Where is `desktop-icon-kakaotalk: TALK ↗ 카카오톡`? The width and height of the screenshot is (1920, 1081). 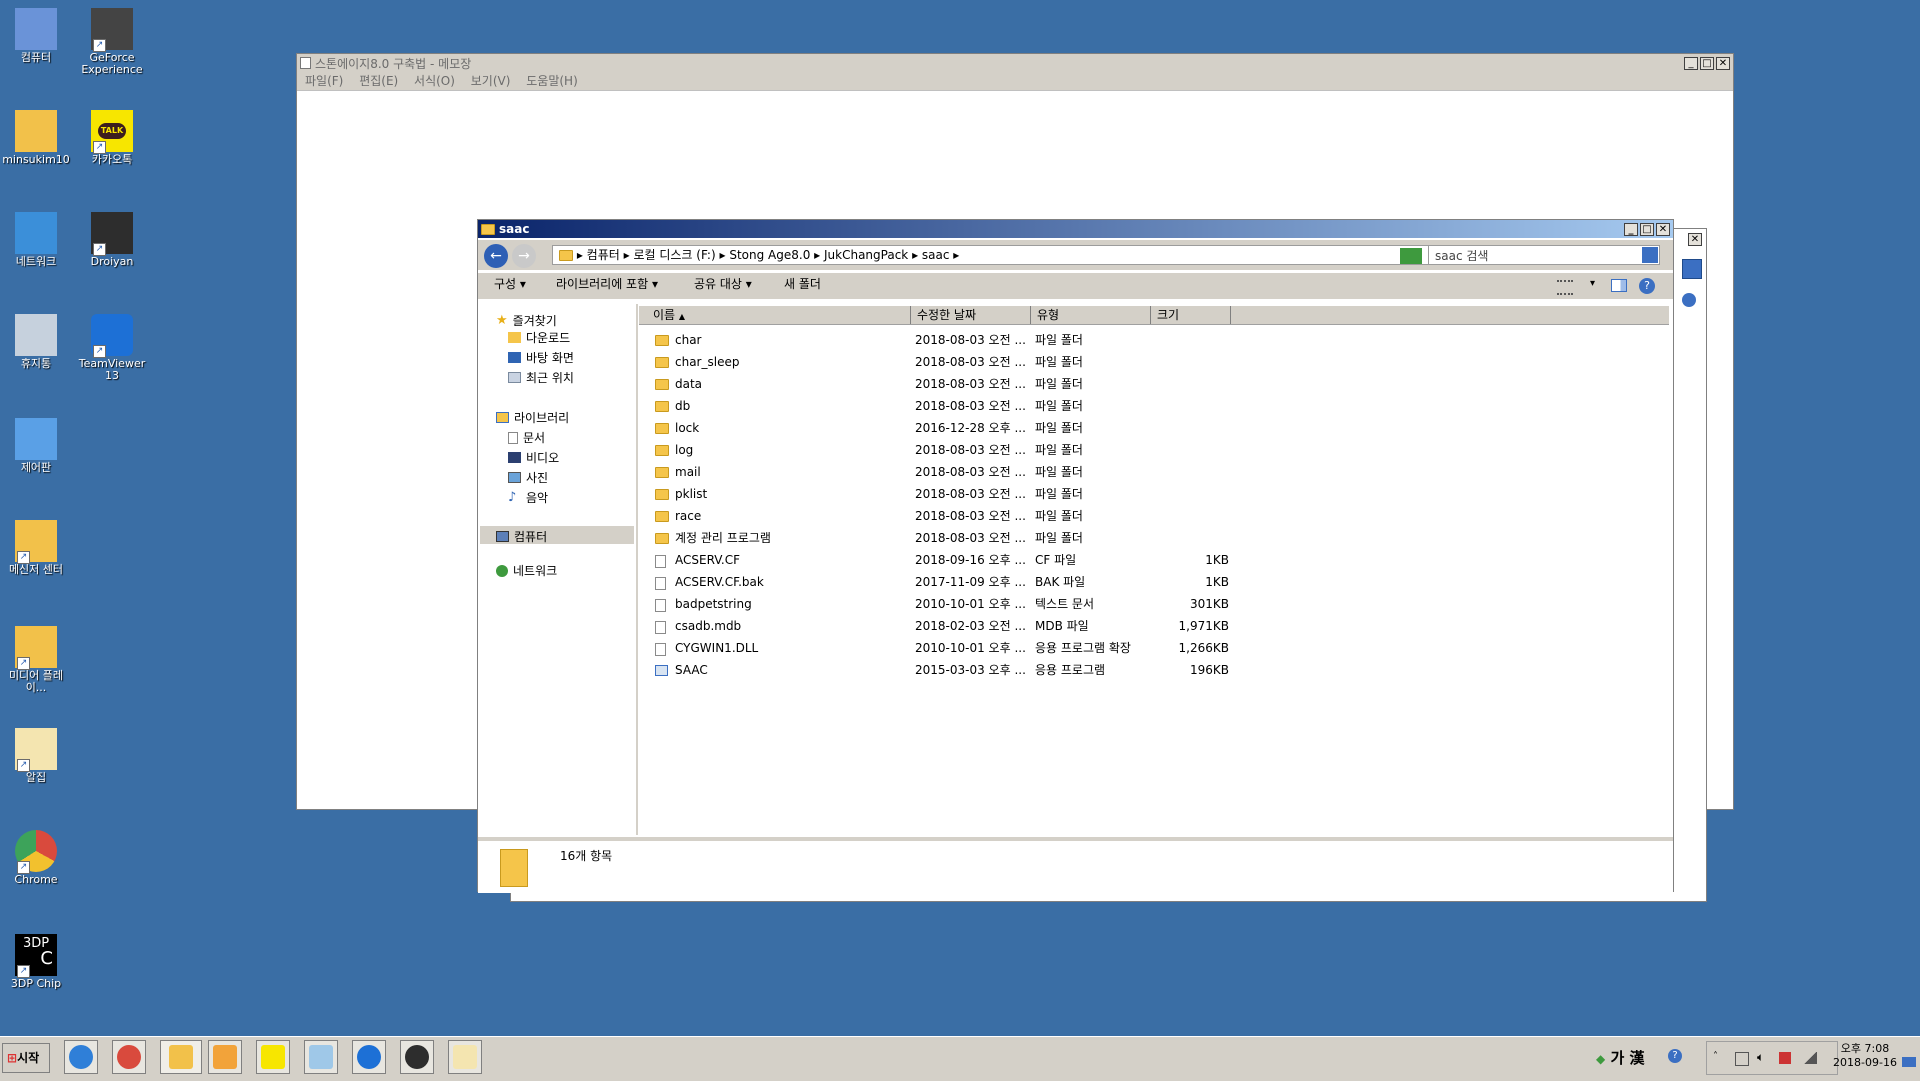
desktop-icon-kakaotalk: TALK ↗ 카카오톡 is located at coordinates (112, 136).